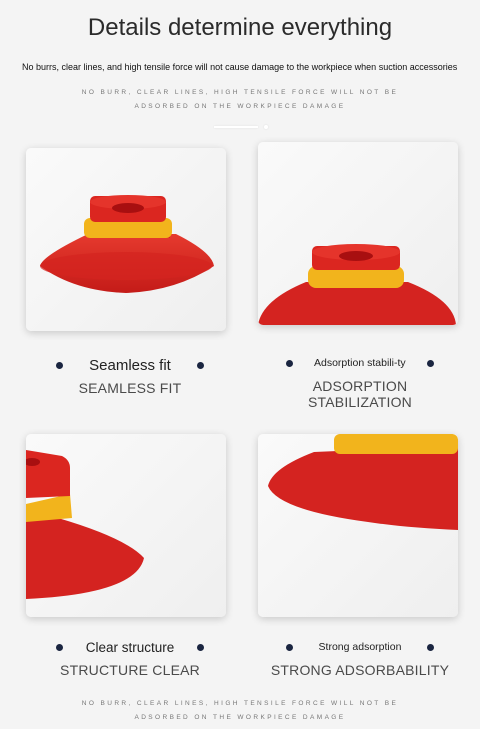  I want to click on feature-caps: SEAMLESS FIT, so click(130, 388).